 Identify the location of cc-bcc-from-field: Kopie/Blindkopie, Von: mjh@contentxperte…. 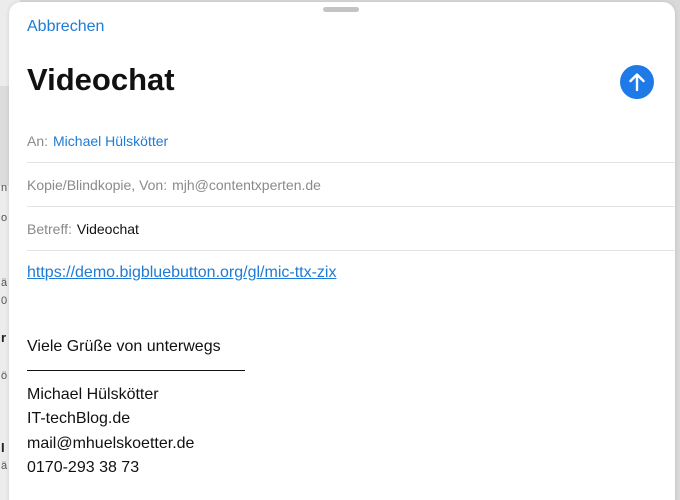
(351, 185).